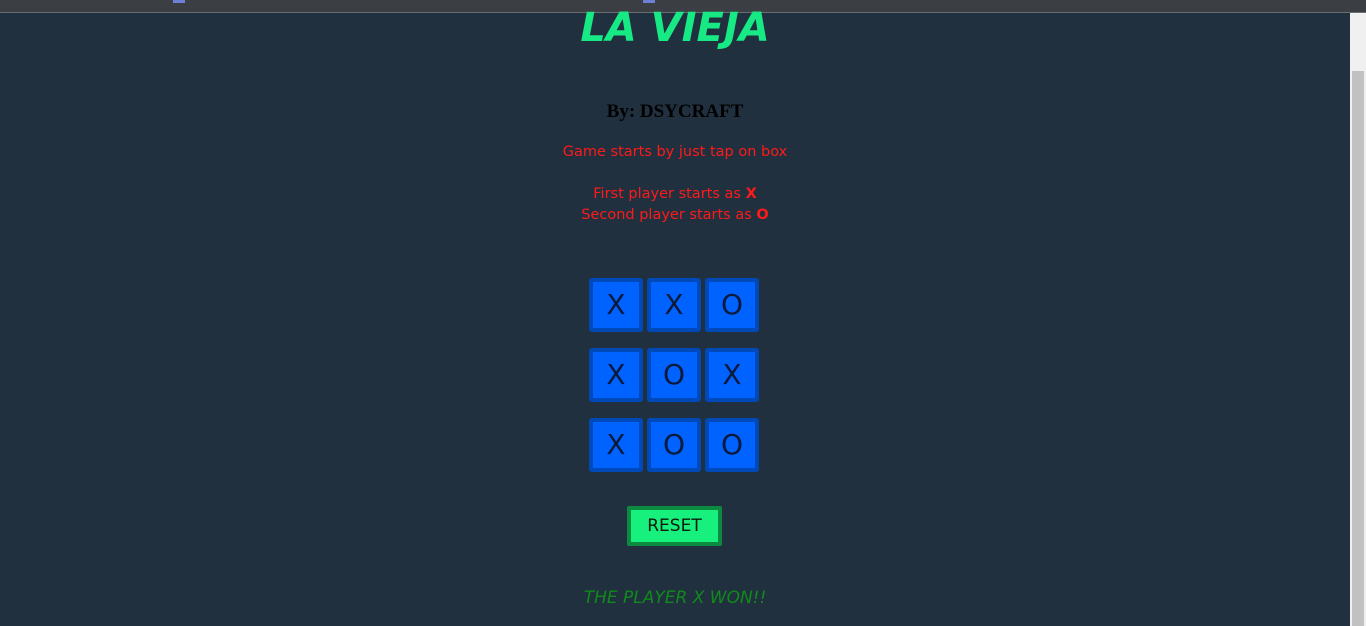 This screenshot has height=626, width=1366. What do you see at coordinates (762, 215) in the screenshot?
I see `second-player-mark: O` at bounding box center [762, 215].